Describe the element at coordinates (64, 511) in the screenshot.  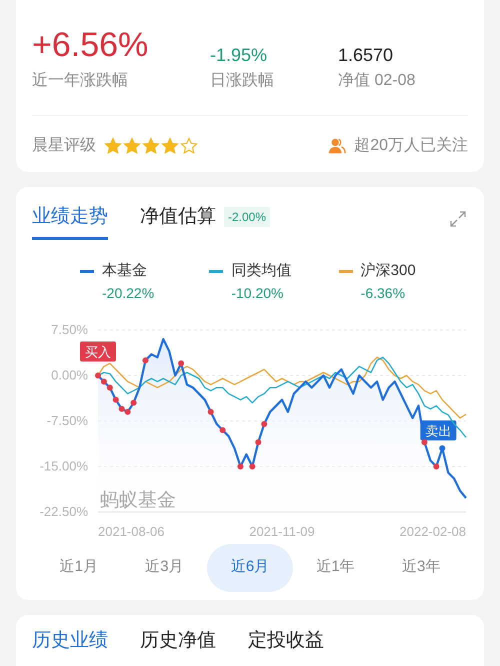
I see `axis-label: -22.50%` at that location.